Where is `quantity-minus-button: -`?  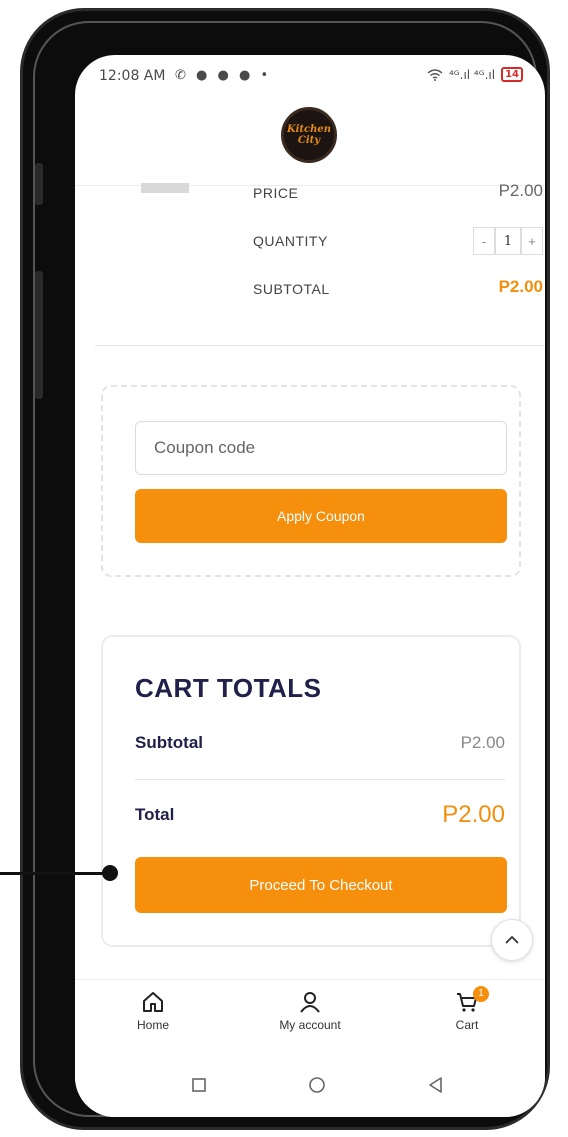 quantity-minus-button: - is located at coordinates (484, 241).